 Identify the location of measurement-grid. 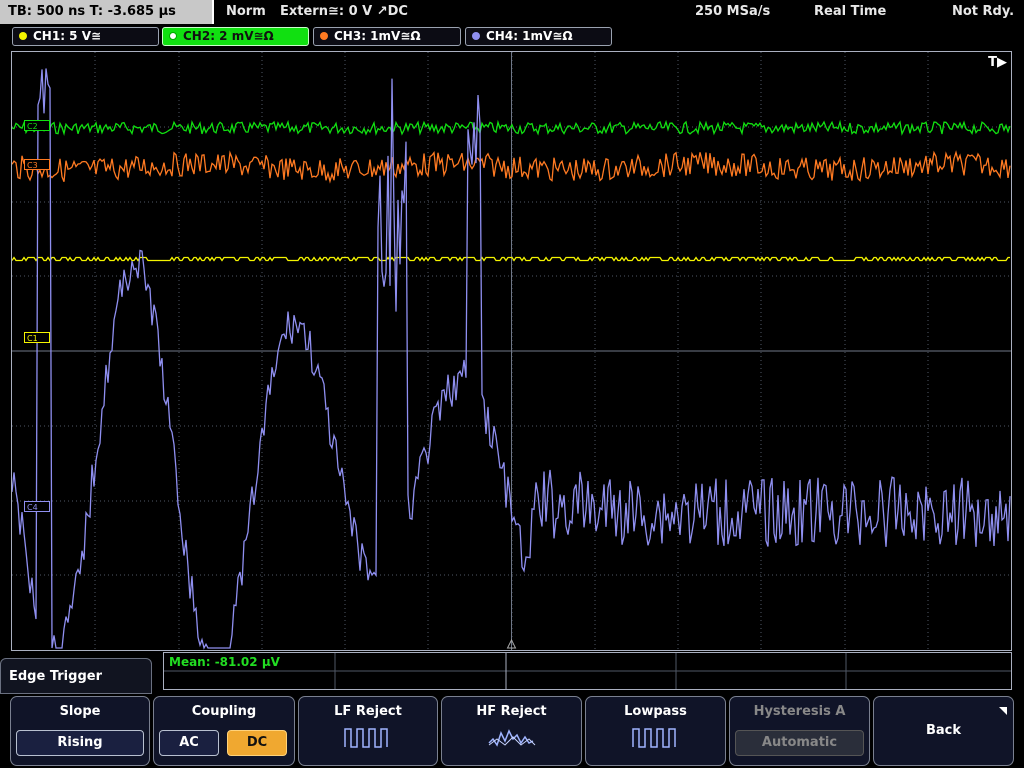
(587, 671).